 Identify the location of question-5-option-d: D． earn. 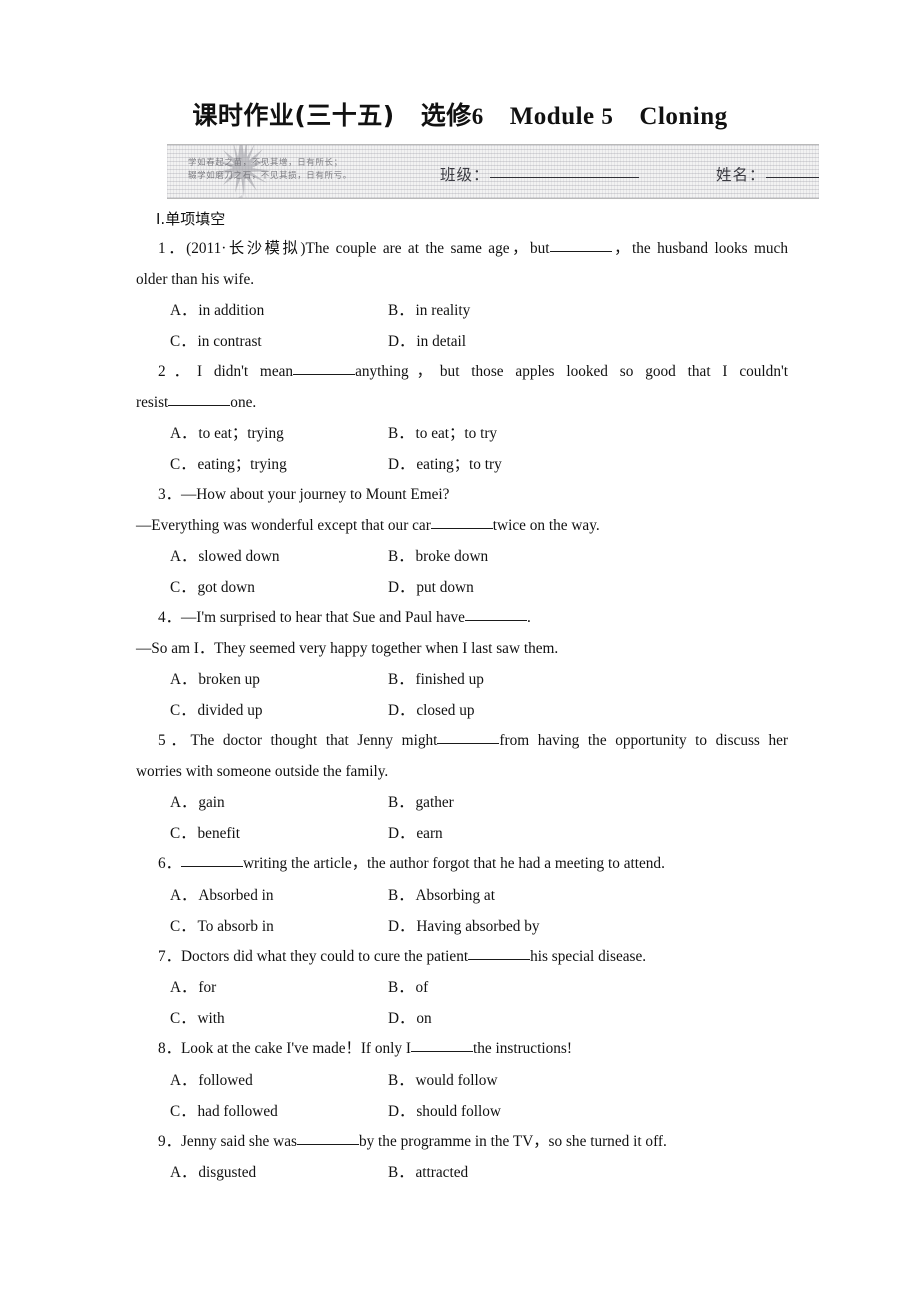
(415, 833).